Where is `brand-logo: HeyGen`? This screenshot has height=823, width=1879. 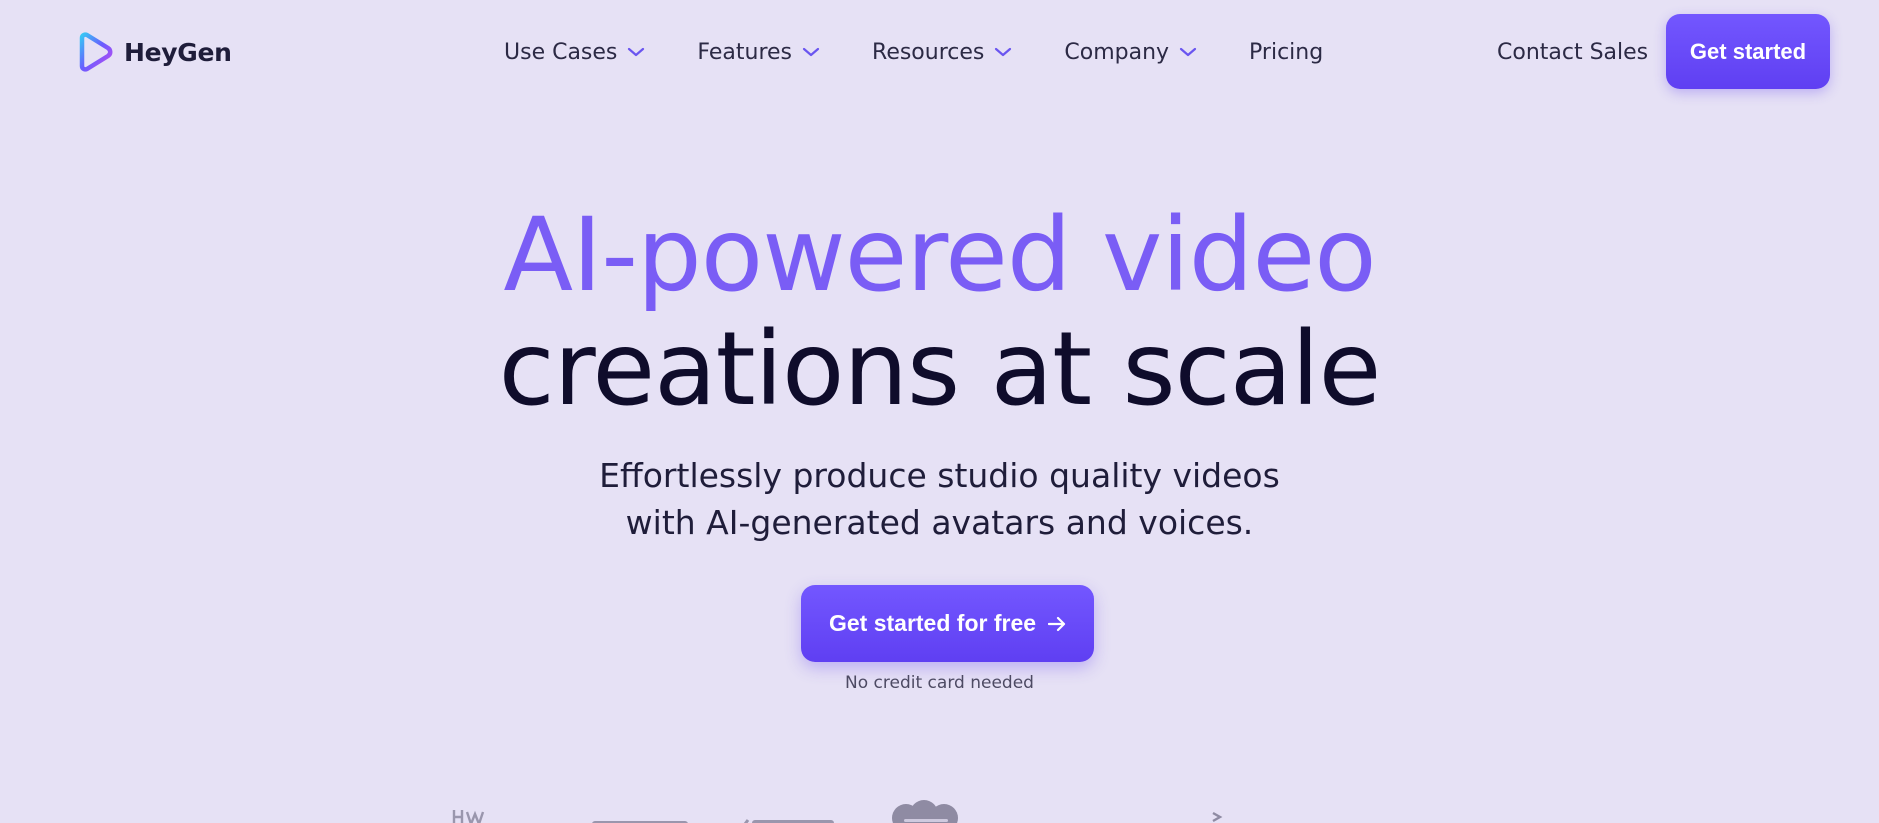 brand-logo: HeyGen is located at coordinates (153, 52).